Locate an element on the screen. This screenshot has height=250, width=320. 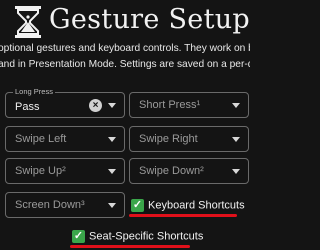
swipe-up-select: Swipe Up² is located at coordinates (65, 171).